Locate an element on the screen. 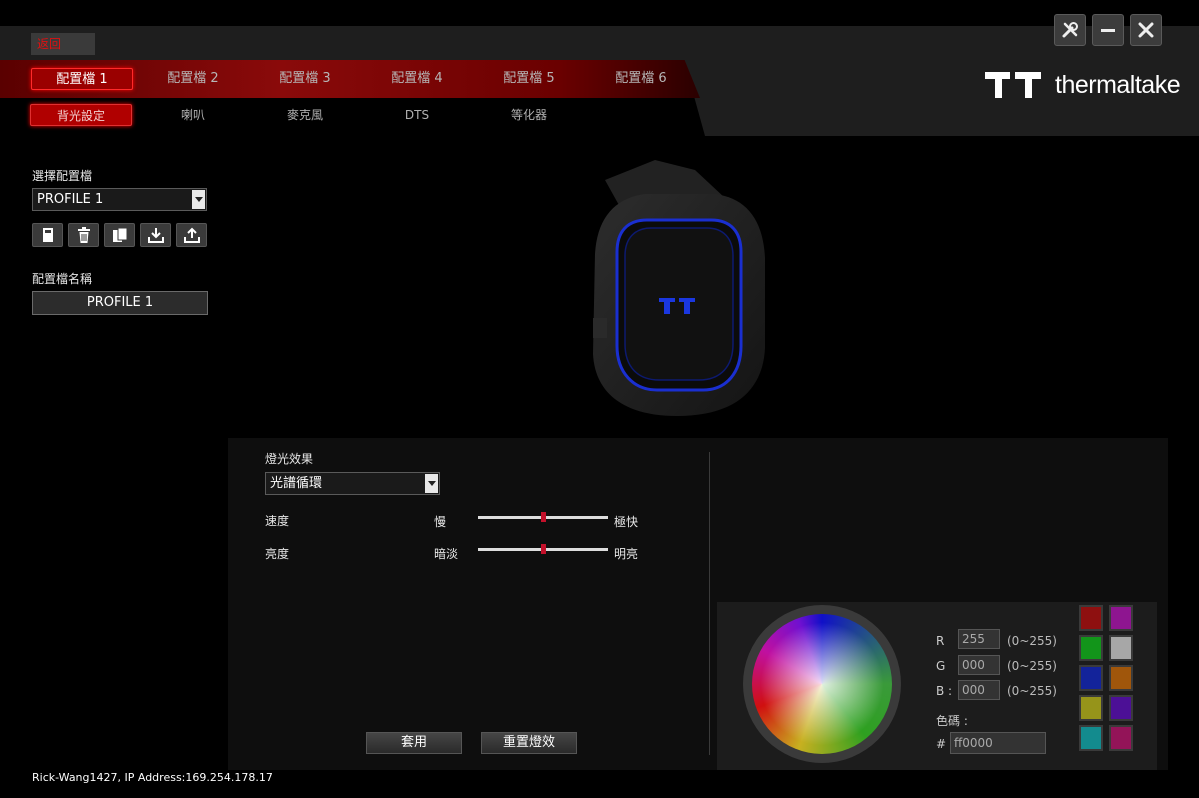 The width and height of the screenshot is (1199, 798). swatch-blue is located at coordinates (1091, 678).